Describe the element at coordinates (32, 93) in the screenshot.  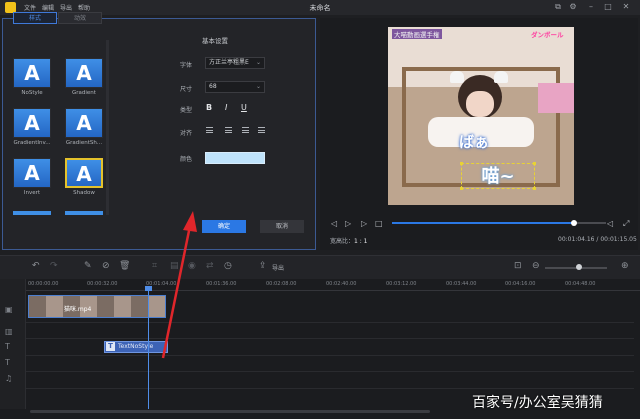
I see `style-label: NoStyle` at that location.